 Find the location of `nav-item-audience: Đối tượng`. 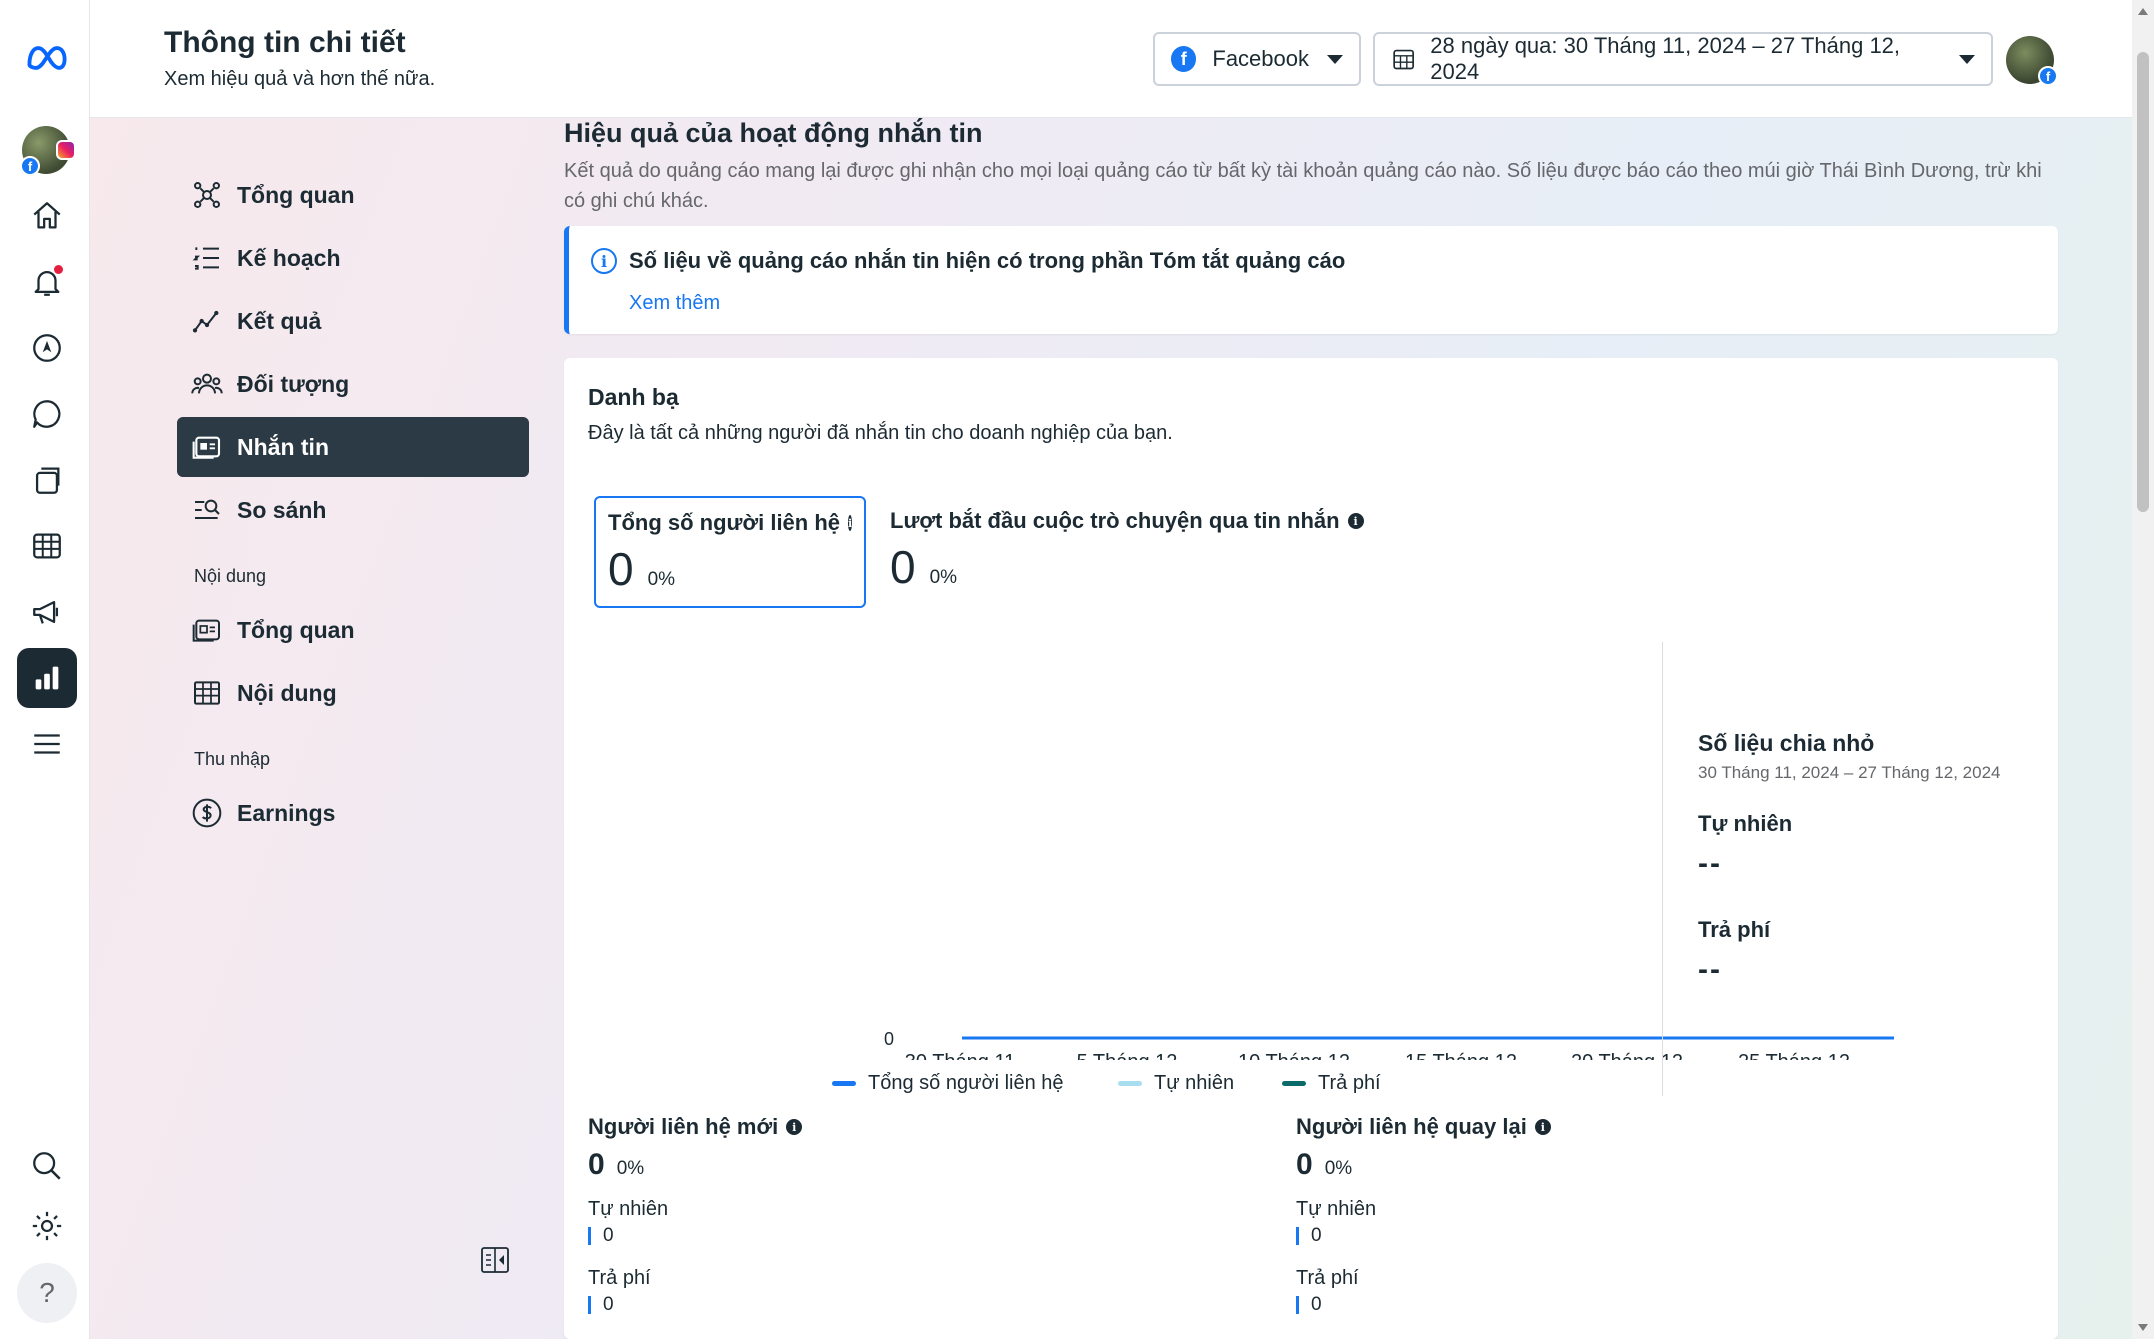

nav-item-audience: Đối tượng is located at coordinates (353, 384).